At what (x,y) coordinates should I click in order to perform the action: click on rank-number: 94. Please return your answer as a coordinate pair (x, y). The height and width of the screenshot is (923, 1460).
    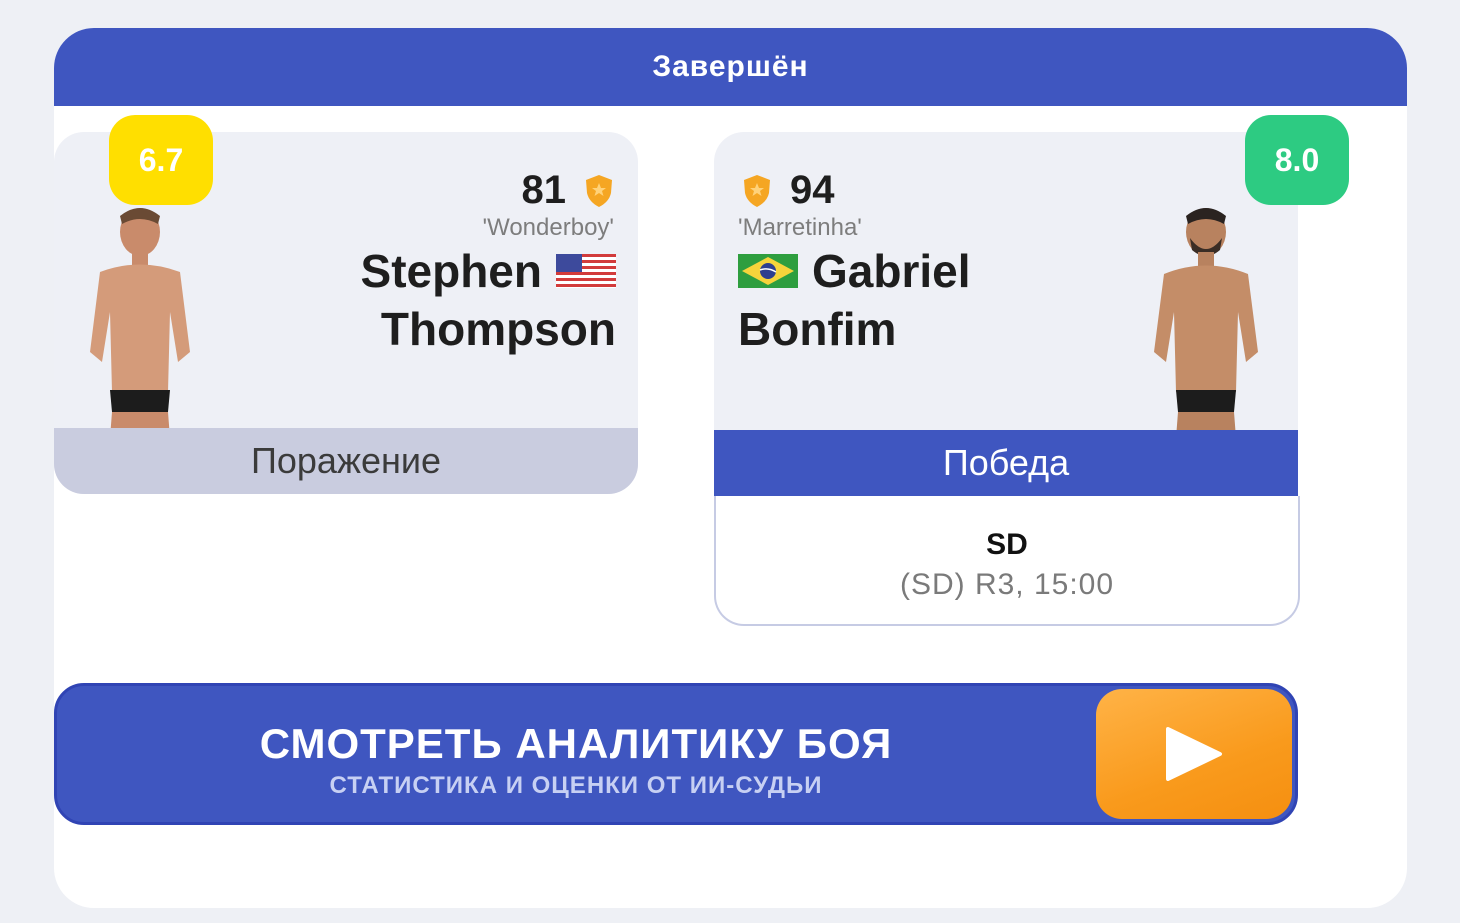
    Looking at the image, I should click on (812, 190).